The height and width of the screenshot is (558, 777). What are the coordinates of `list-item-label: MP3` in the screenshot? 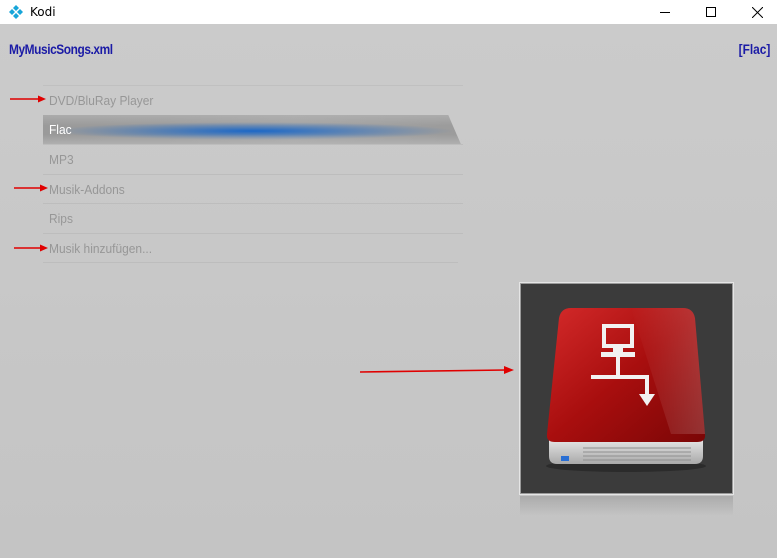 It's located at (61, 159).